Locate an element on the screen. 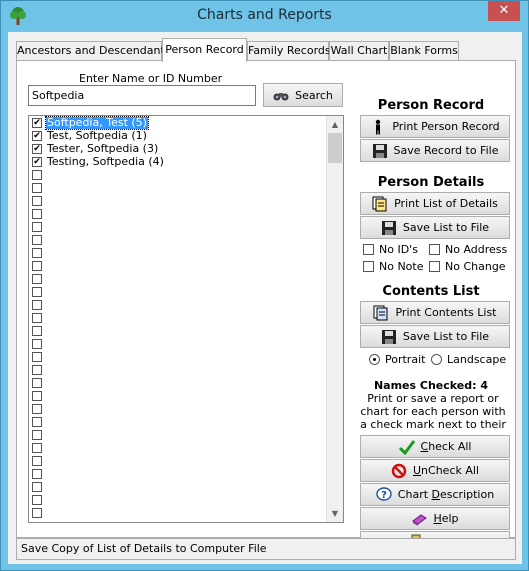  chart-description-button: ? Chart Description is located at coordinates (435, 494).